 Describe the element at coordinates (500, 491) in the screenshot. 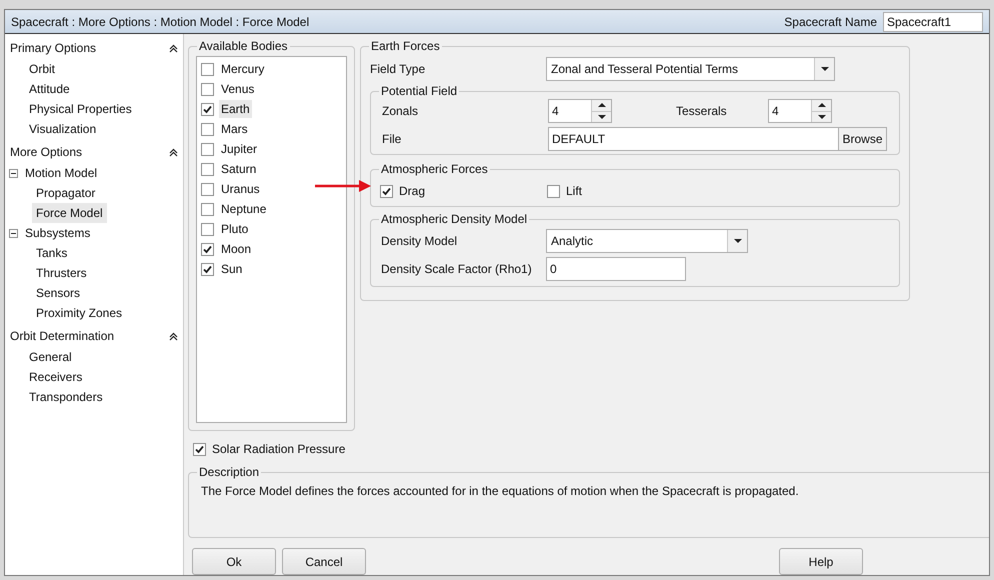

I see `description-text: The Force Model defines the forces accounted for in the equations of motion when the Spacecraft is propagated.` at that location.